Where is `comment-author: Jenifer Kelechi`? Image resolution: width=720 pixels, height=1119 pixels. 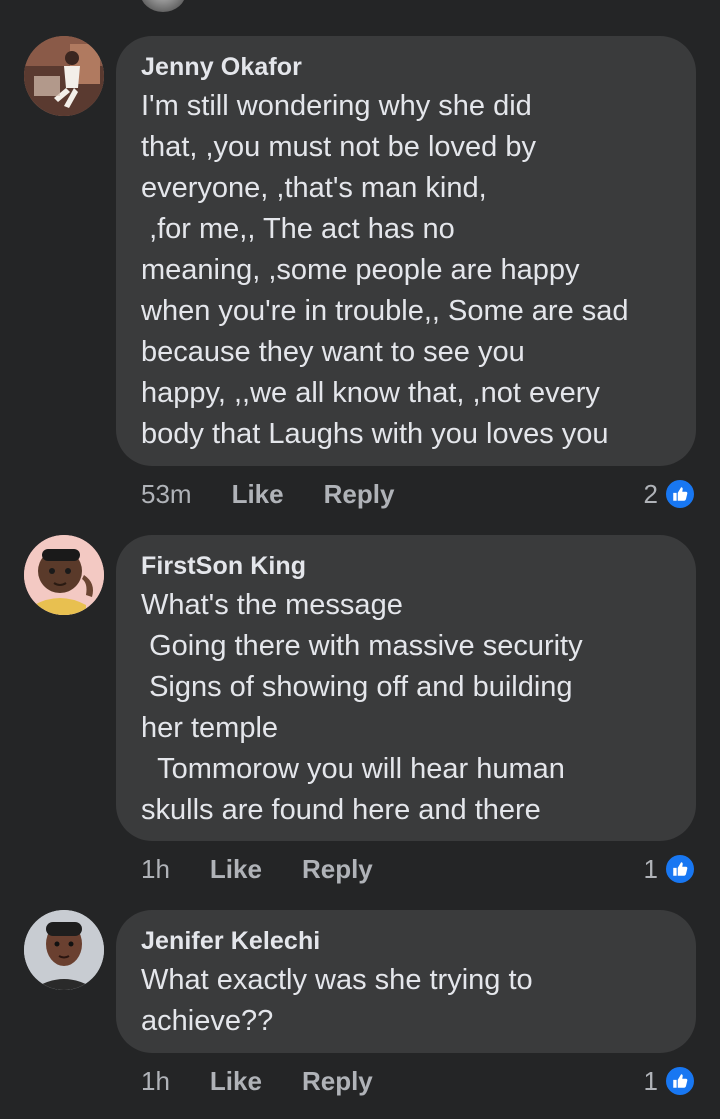
comment-author: Jenifer Kelechi is located at coordinates (406, 941).